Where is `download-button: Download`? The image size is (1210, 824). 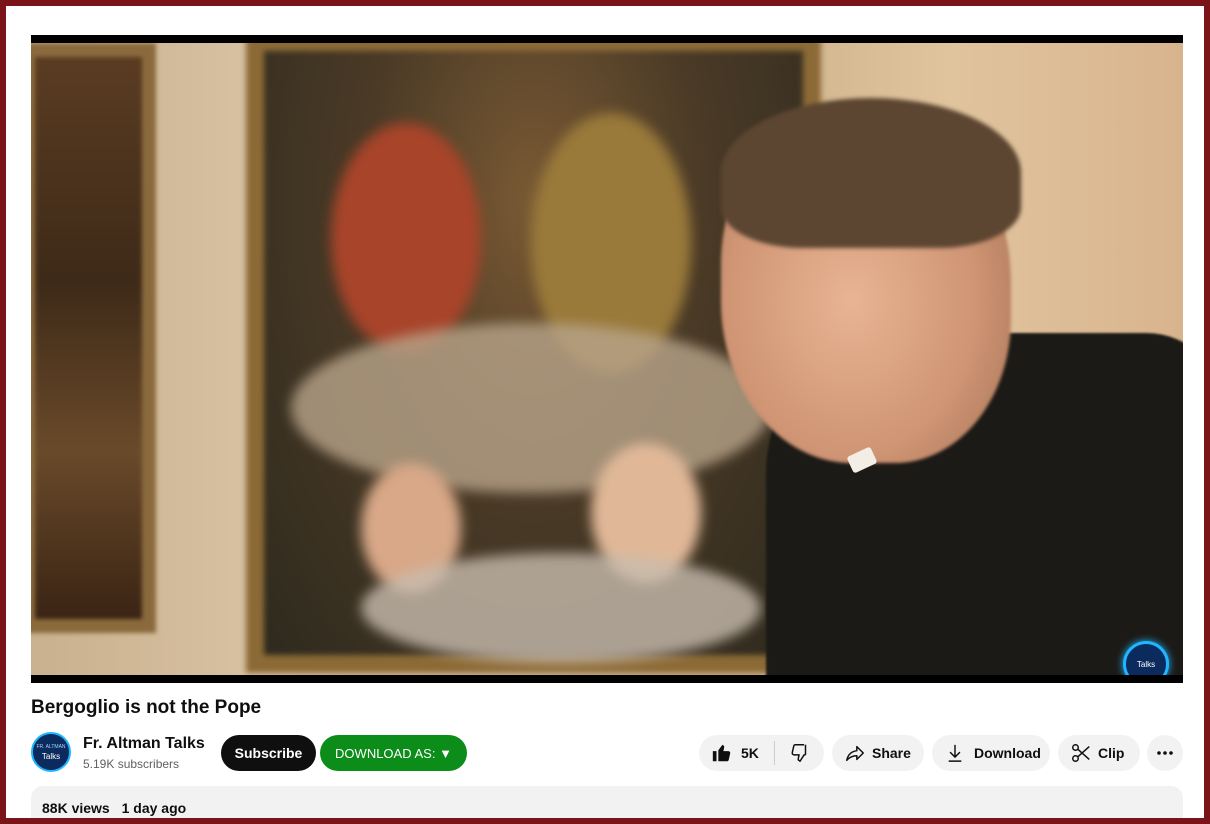
download-button: Download is located at coordinates (991, 753).